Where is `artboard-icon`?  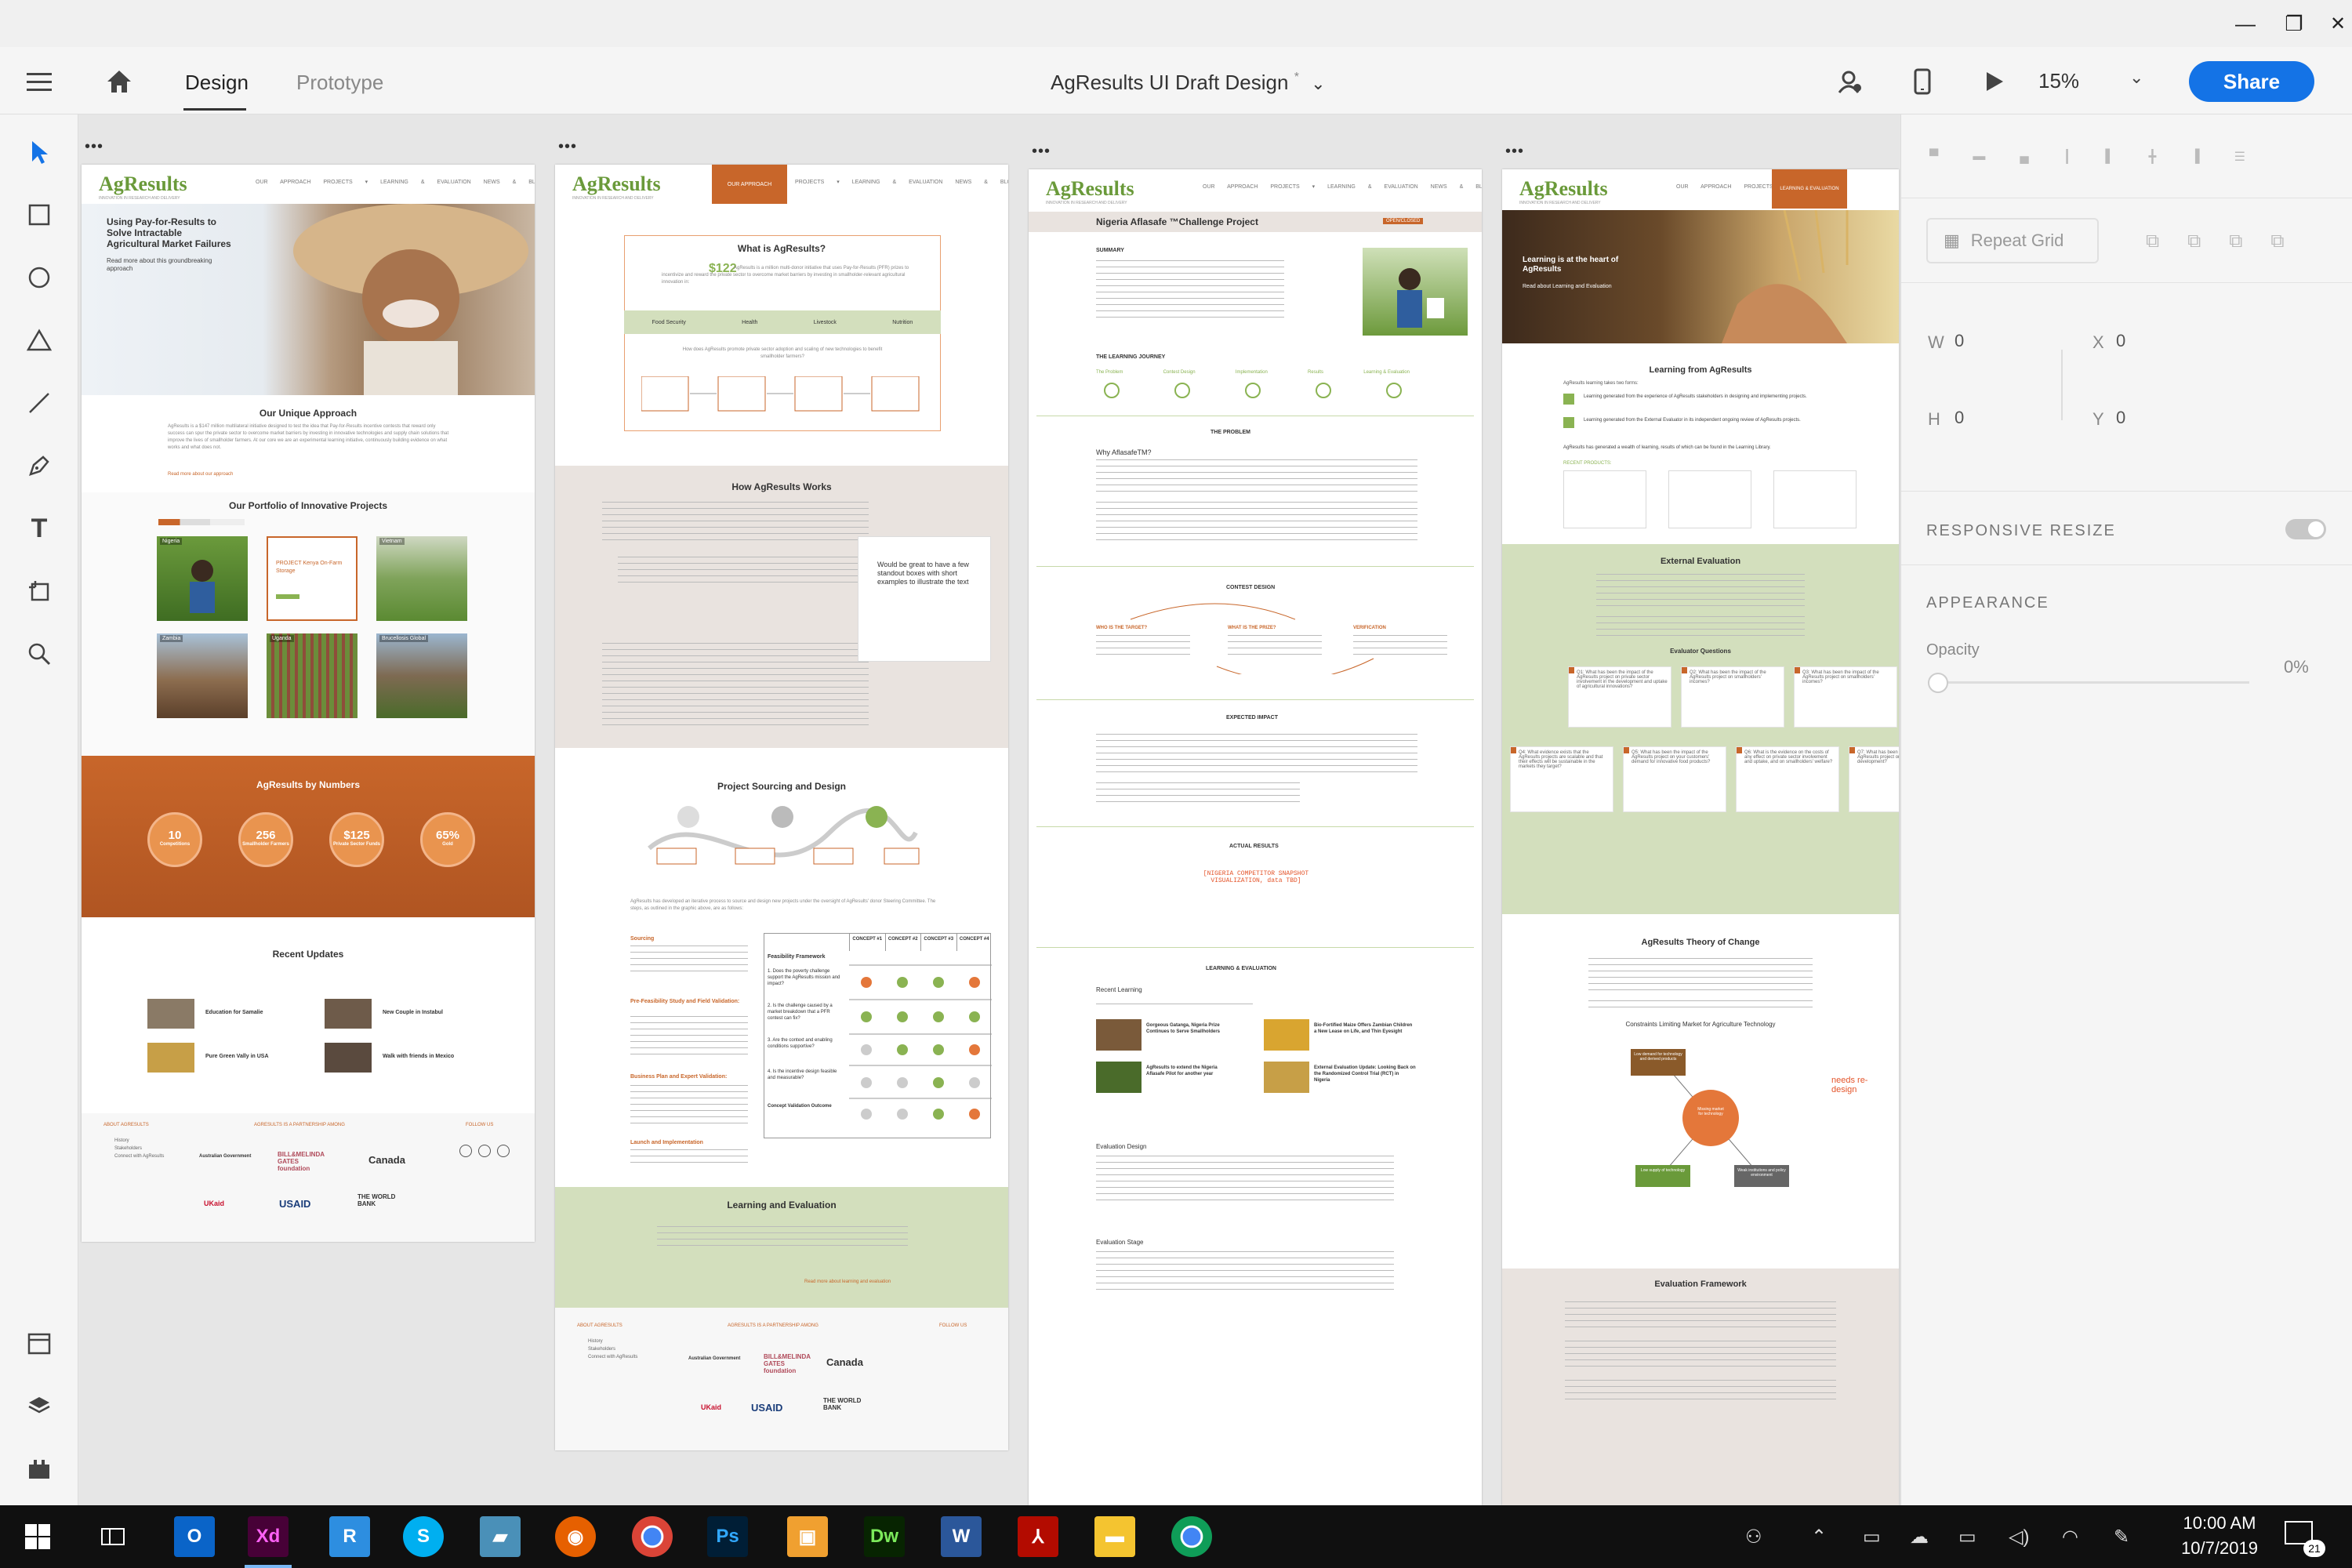
artboard-icon is located at coordinates (39, 591).